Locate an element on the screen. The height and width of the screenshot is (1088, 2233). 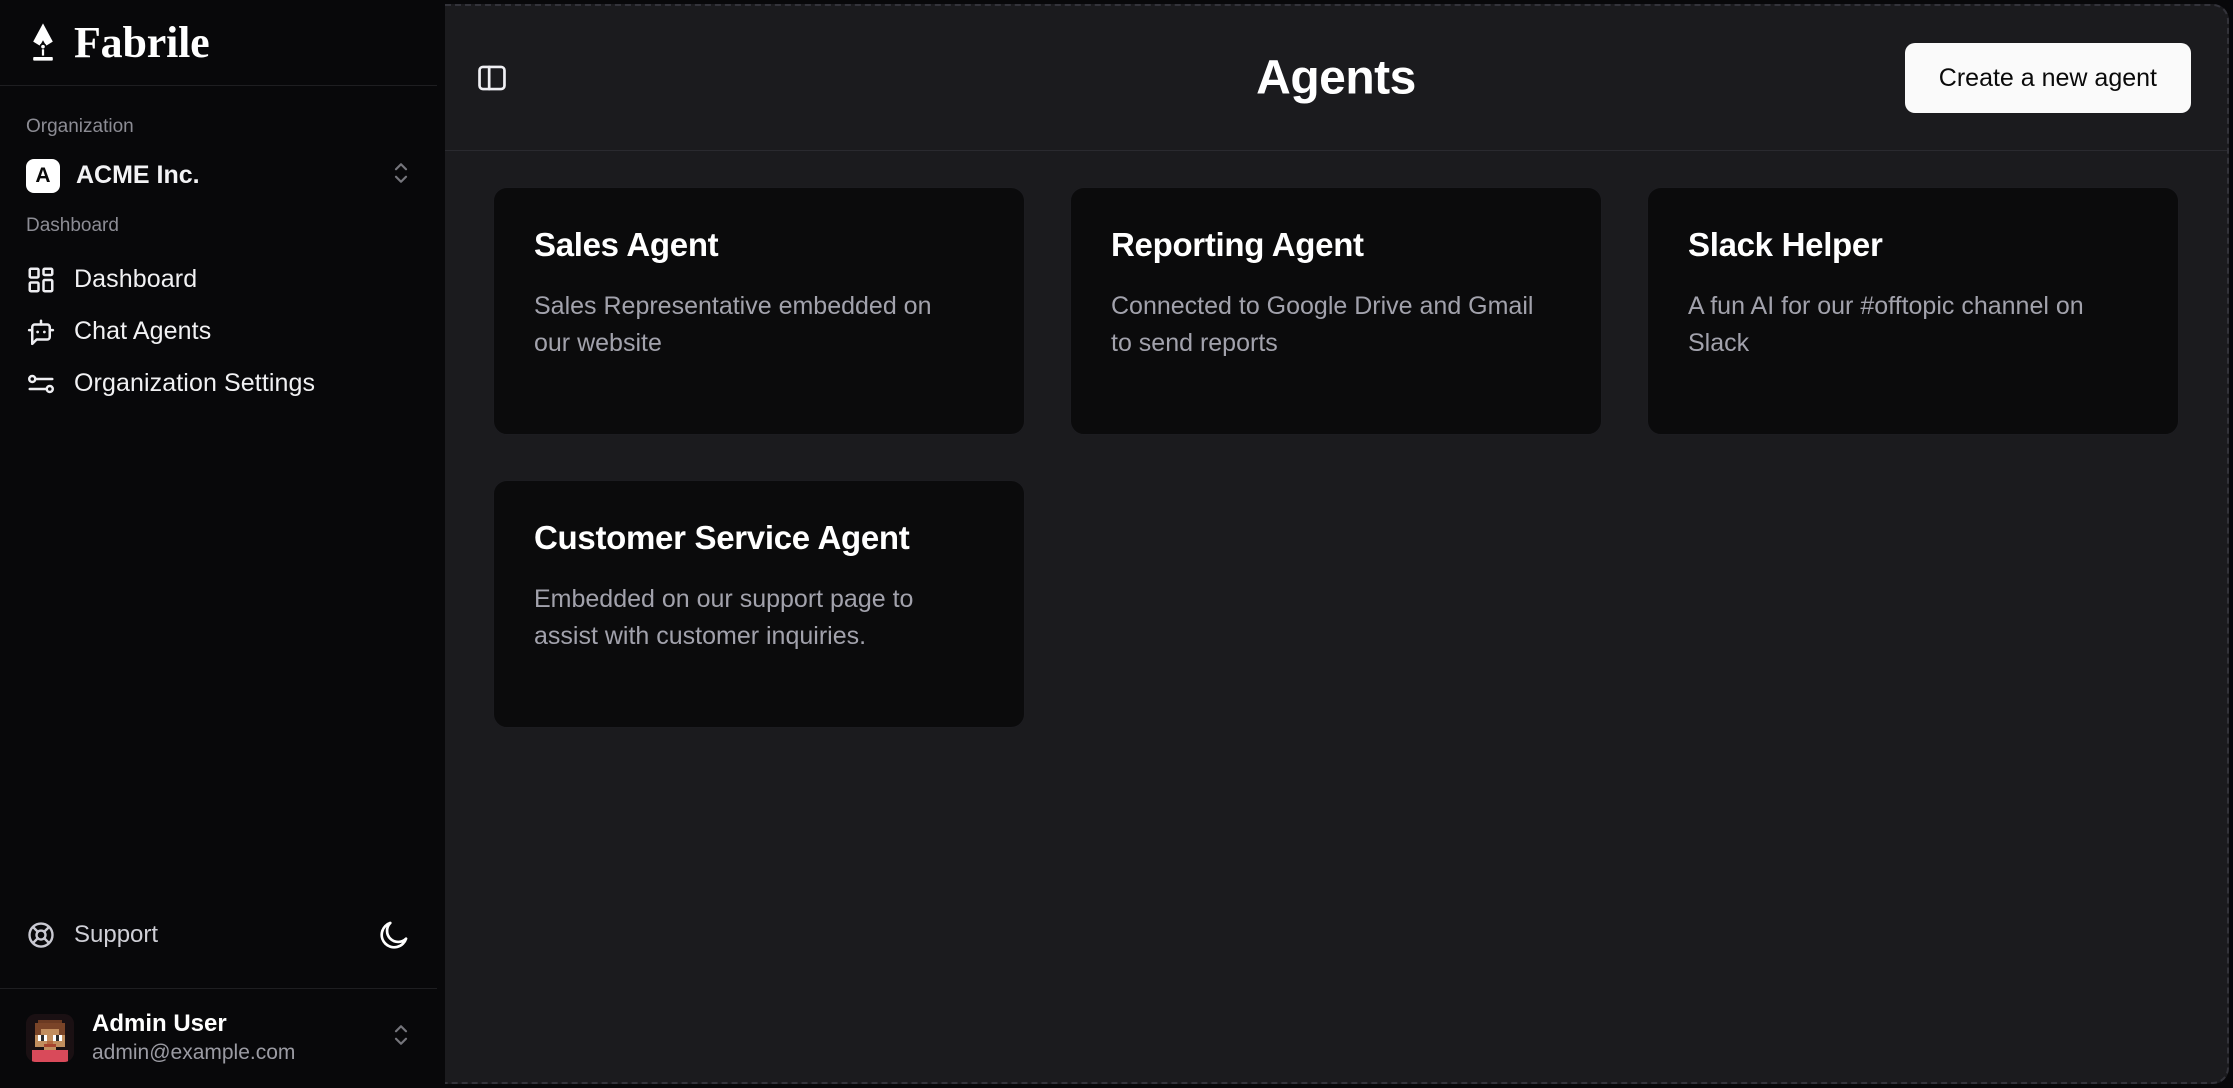
layout-dashboard-icon is located at coordinates (41, 280).